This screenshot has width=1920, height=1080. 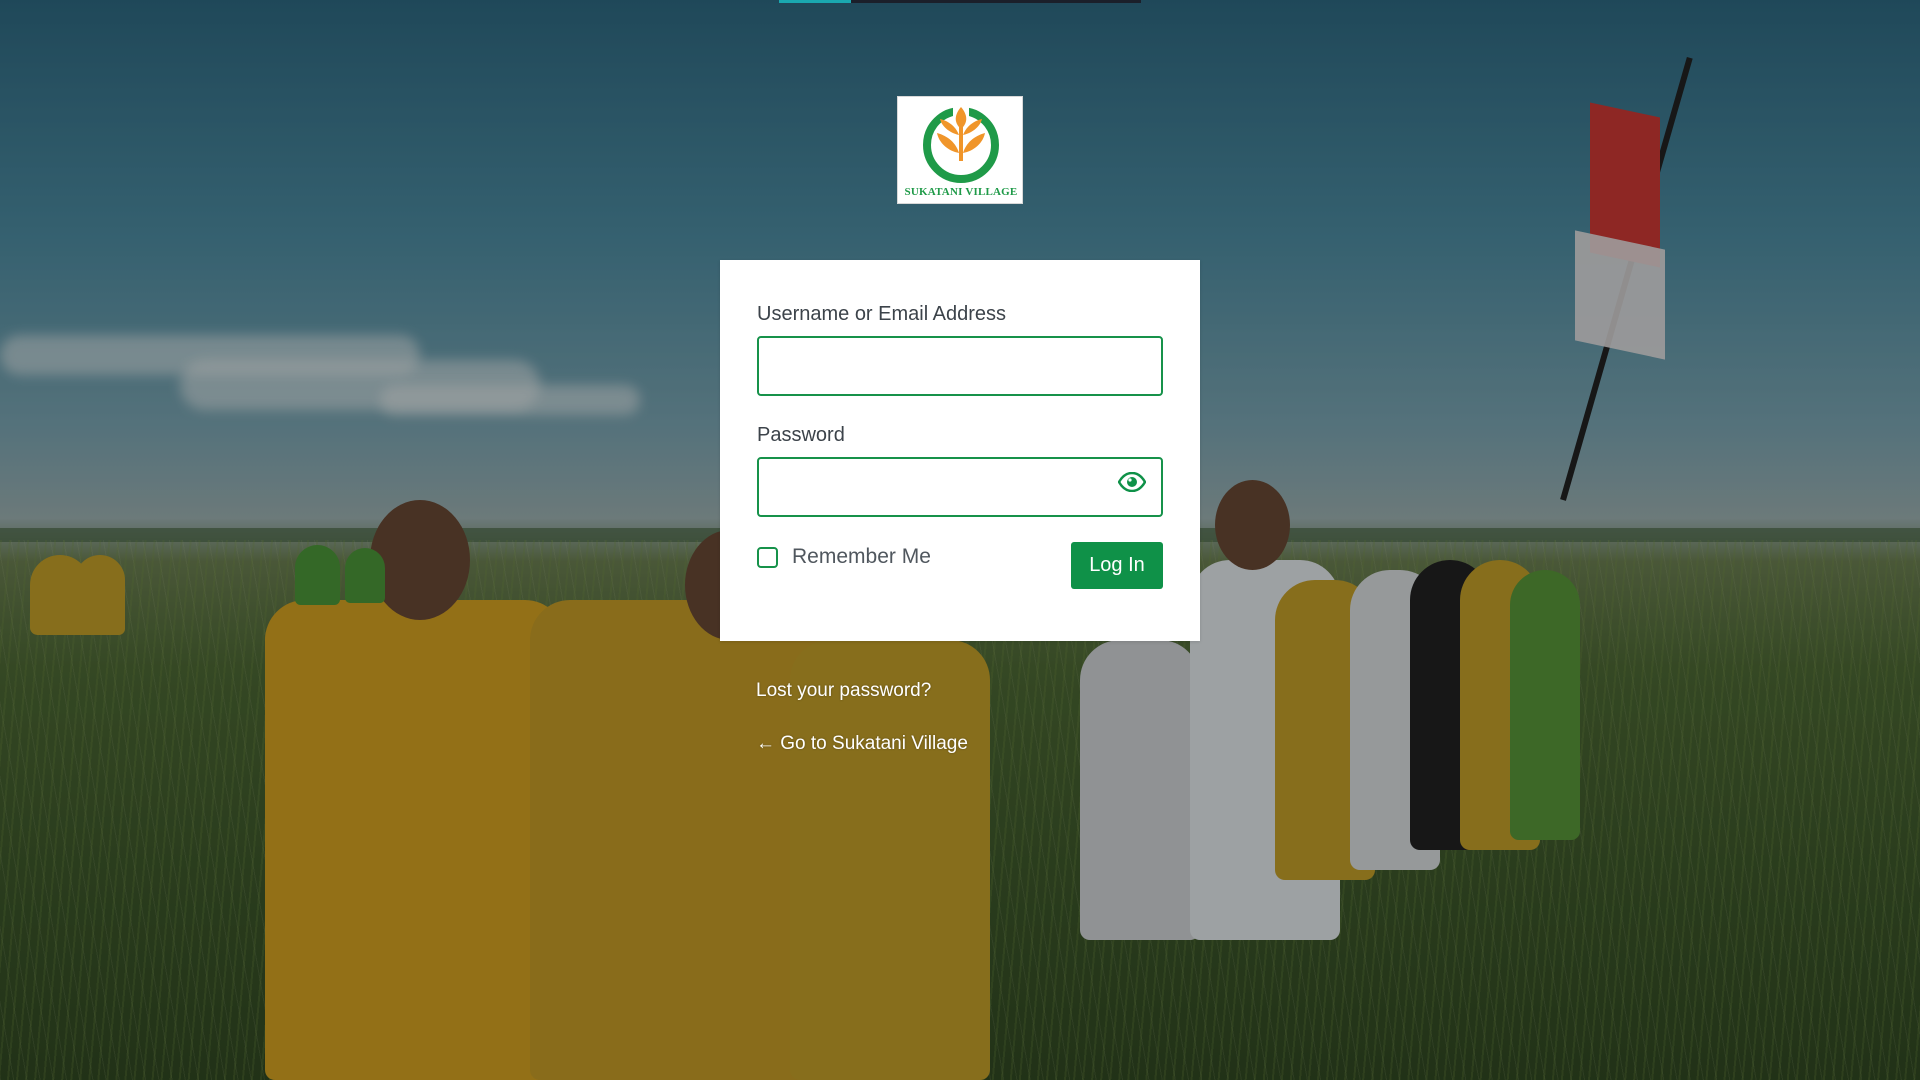 I want to click on username-label: Username or Email Address, so click(x=881, y=314).